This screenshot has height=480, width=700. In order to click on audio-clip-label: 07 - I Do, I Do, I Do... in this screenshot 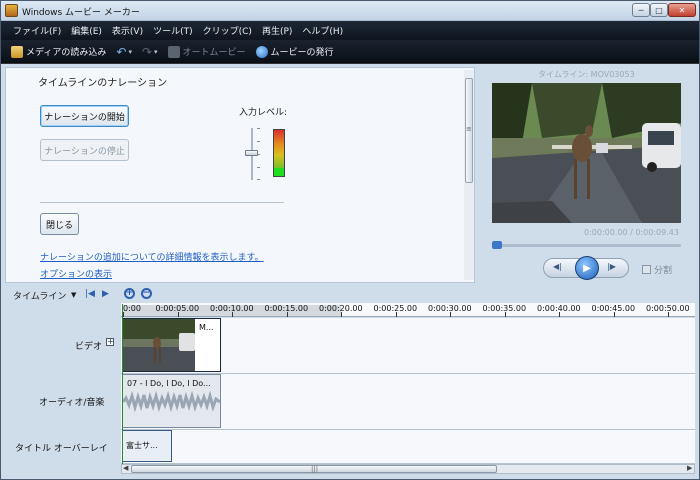, I will do `click(169, 383)`.